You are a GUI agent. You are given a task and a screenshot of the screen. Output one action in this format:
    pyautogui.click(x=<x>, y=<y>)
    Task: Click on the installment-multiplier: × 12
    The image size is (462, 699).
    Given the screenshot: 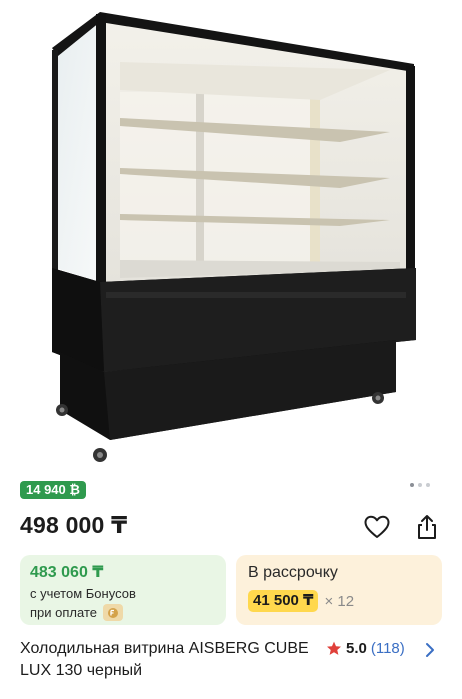 What is the action you would take?
    pyautogui.click(x=339, y=601)
    